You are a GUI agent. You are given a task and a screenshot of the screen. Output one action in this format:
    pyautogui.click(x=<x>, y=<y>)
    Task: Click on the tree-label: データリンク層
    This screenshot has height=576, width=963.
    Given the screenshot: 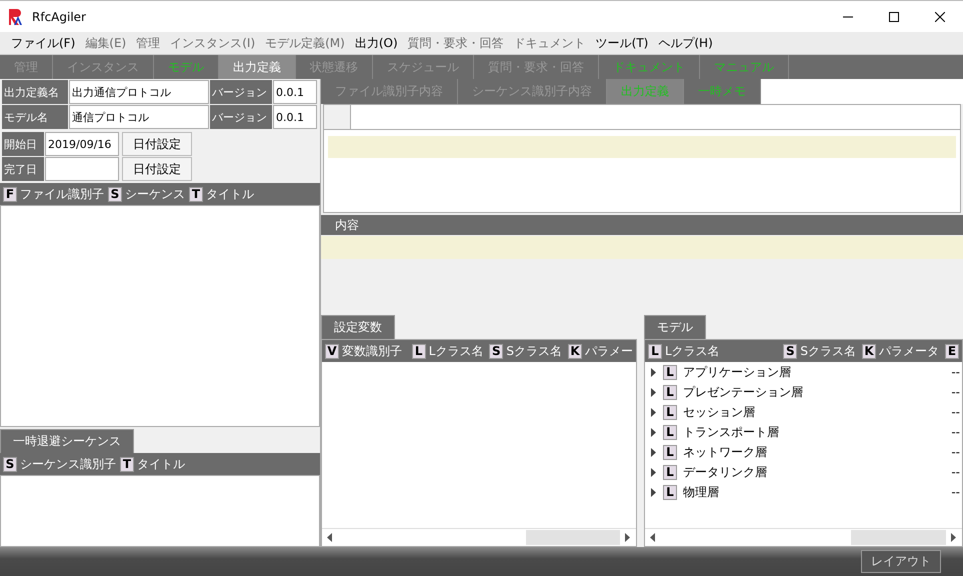 What is the action you would take?
    pyautogui.click(x=725, y=472)
    